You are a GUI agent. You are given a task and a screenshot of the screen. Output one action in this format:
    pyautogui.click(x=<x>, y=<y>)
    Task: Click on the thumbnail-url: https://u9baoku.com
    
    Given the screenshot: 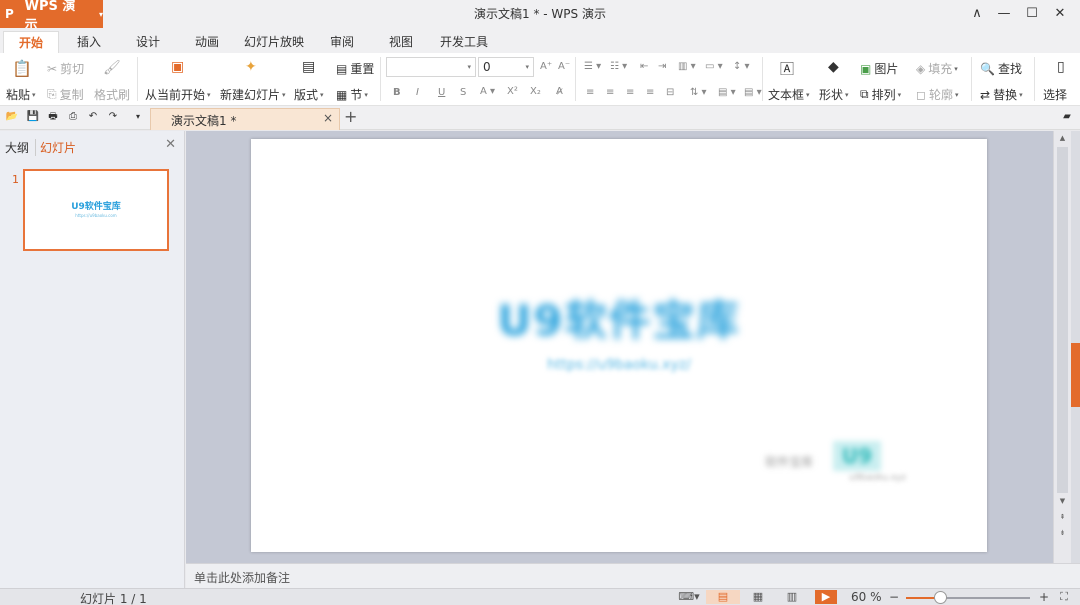 What is the action you would take?
    pyautogui.click(x=96, y=215)
    